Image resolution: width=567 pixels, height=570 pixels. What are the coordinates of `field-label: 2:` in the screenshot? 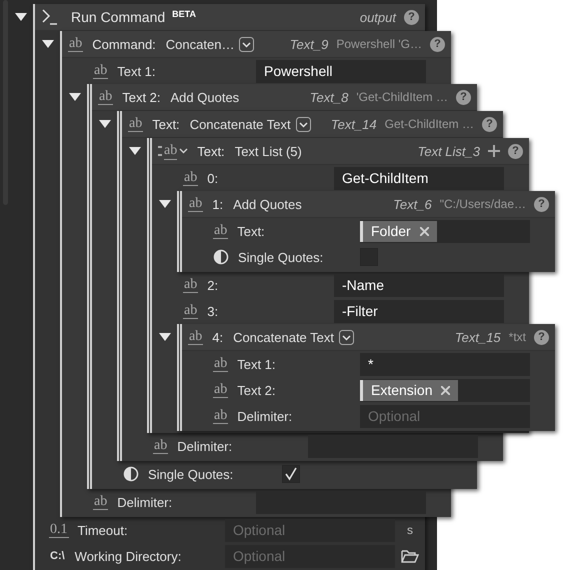 It's located at (212, 285).